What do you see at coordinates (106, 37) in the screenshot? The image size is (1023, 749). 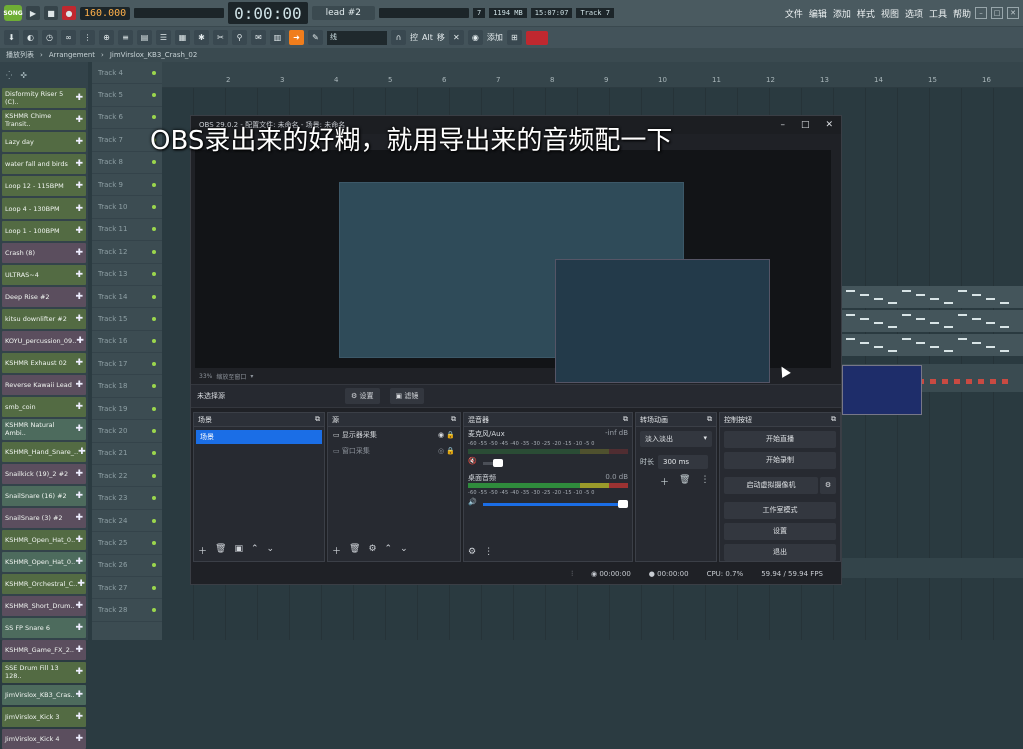 I see `blend-icon: ⊕` at bounding box center [106, 37].